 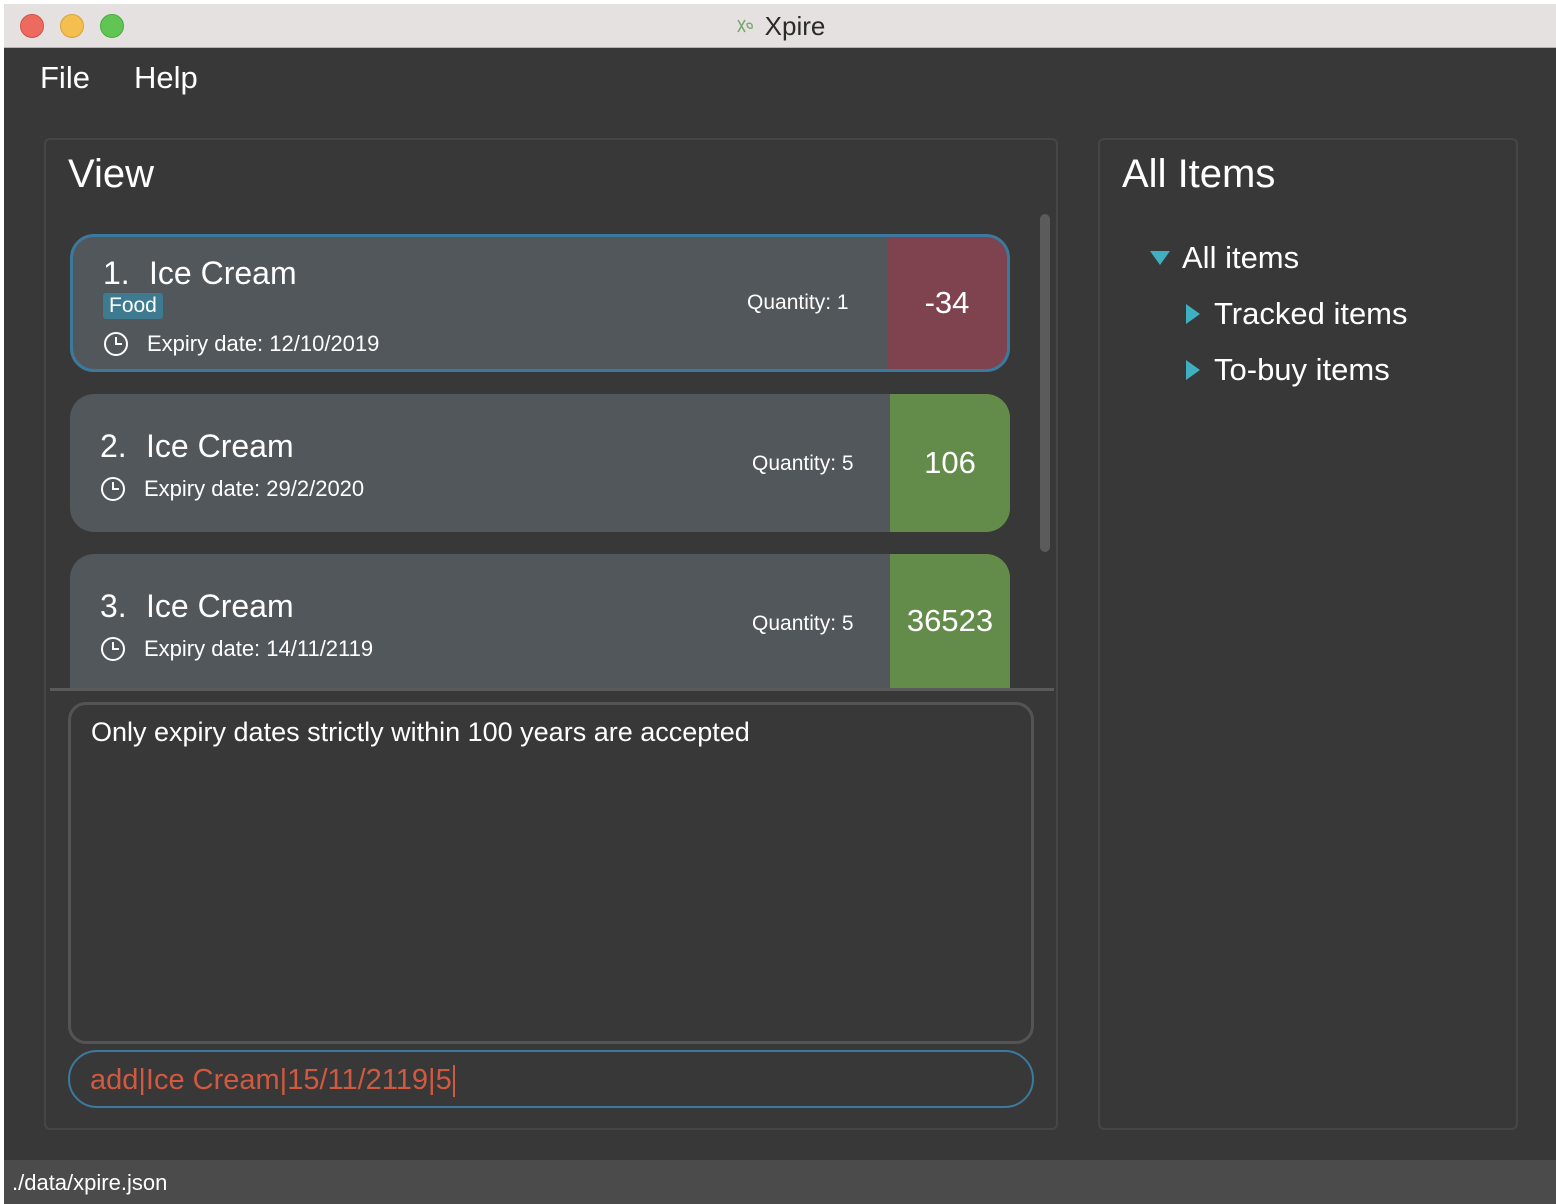 What do you see at coordinates (1160, 258) in the screenshot?
I see `expand-arrow-down-icon` at bounding box center [1160, 258].